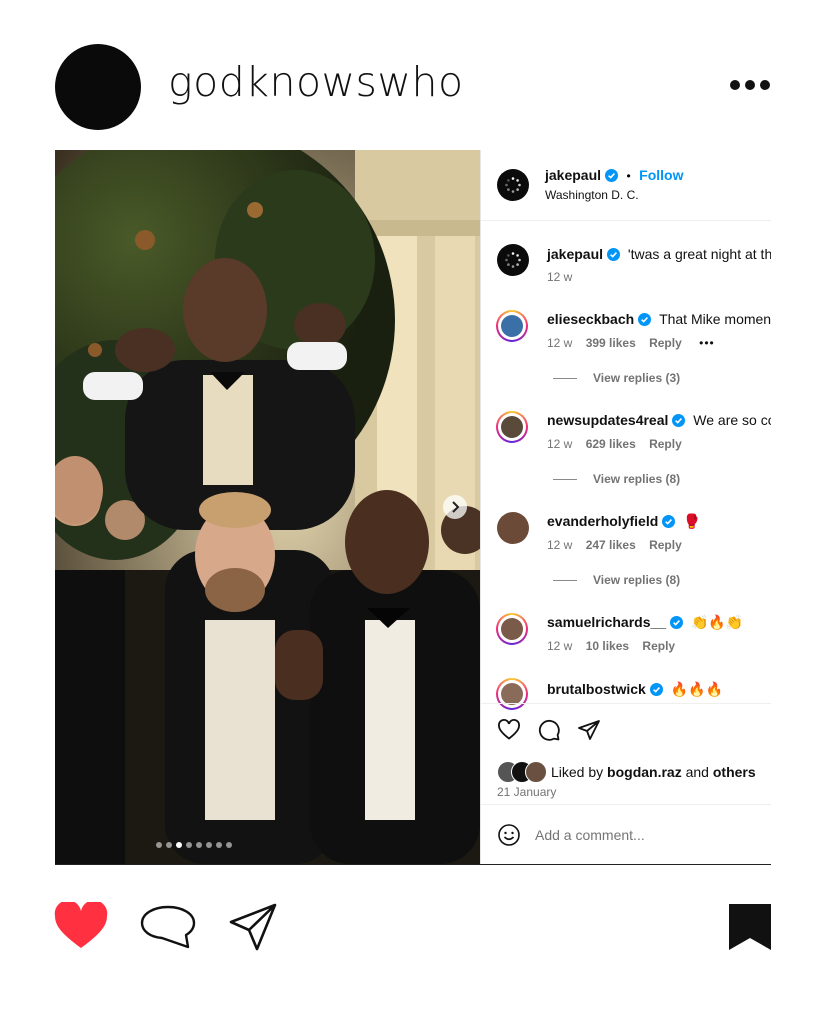 The height and width of the screenshot is (1015, 826). I want to click on view-replies-button: View replies (3), so click(616, 378).